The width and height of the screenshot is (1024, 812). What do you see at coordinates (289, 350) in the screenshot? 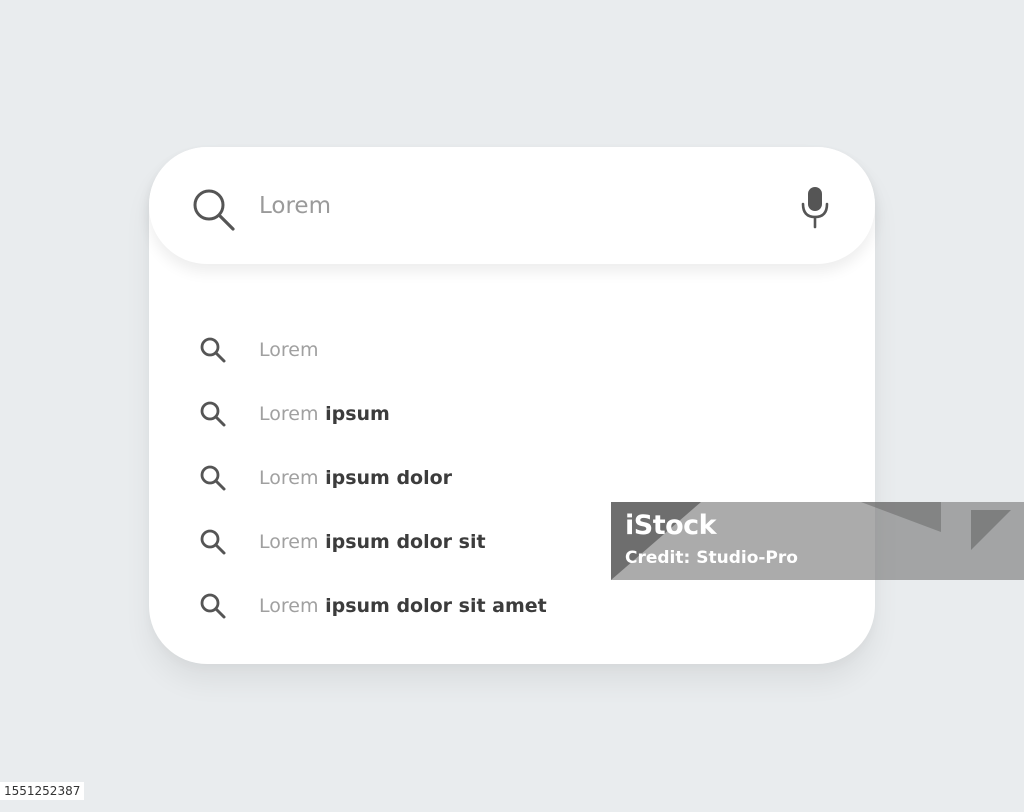
I see `suggestion-label: Lorem` at bounding box center [289, 350].